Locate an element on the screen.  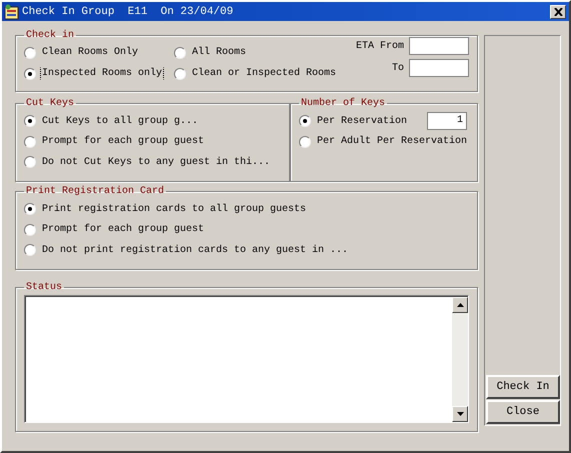
scroll-bar is located at coordinates (460, 359).